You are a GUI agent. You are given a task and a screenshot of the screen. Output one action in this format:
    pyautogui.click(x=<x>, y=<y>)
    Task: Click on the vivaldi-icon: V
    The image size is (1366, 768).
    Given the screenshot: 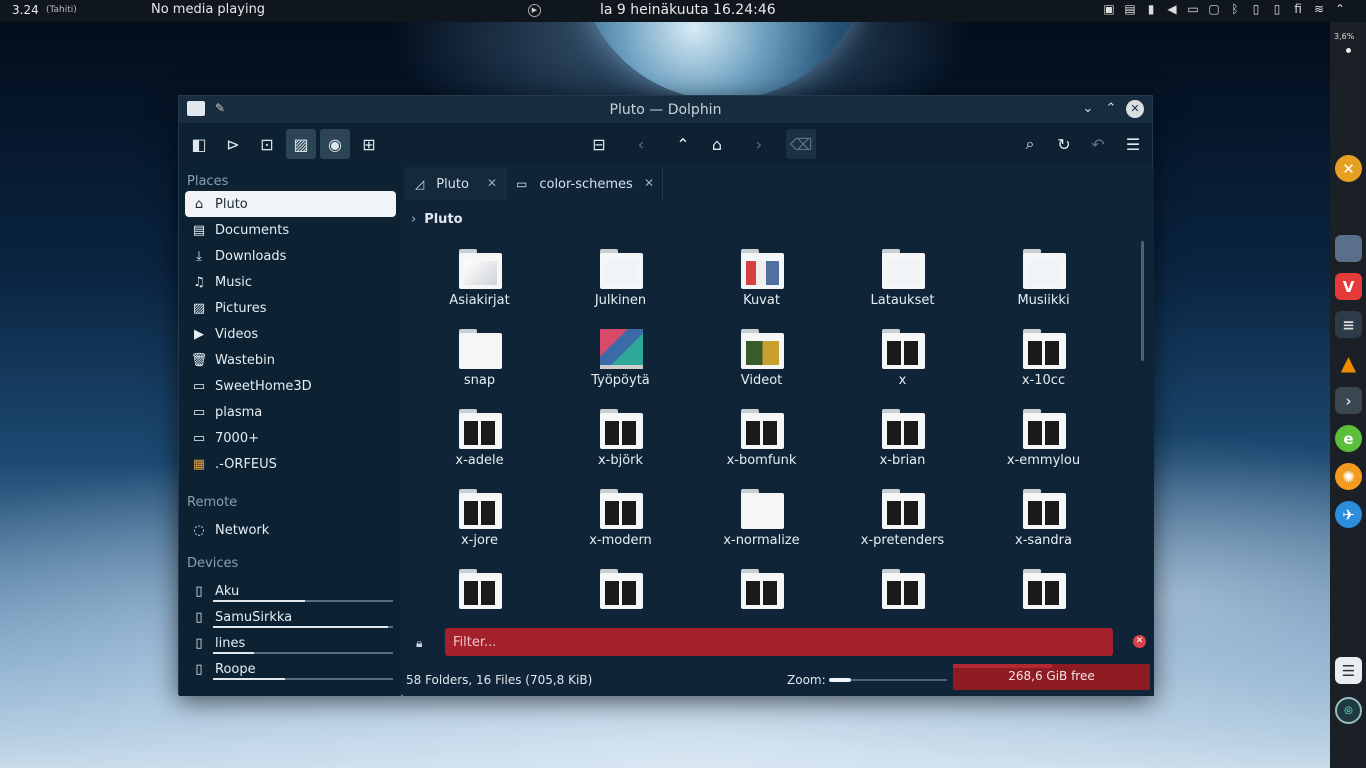 What is the action you would take?
    pyautogui.click(x=1348, y=286)
    